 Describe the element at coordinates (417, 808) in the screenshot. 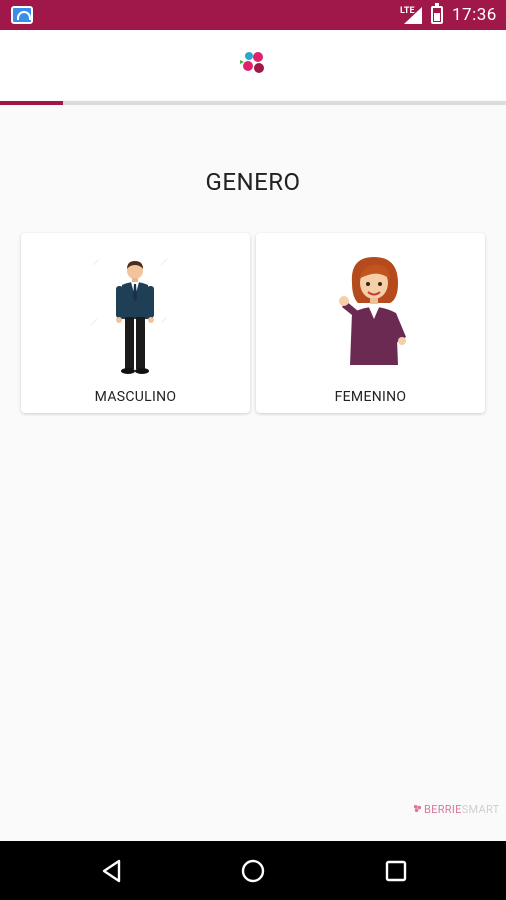

I see `brand-logo-icon` at that location.